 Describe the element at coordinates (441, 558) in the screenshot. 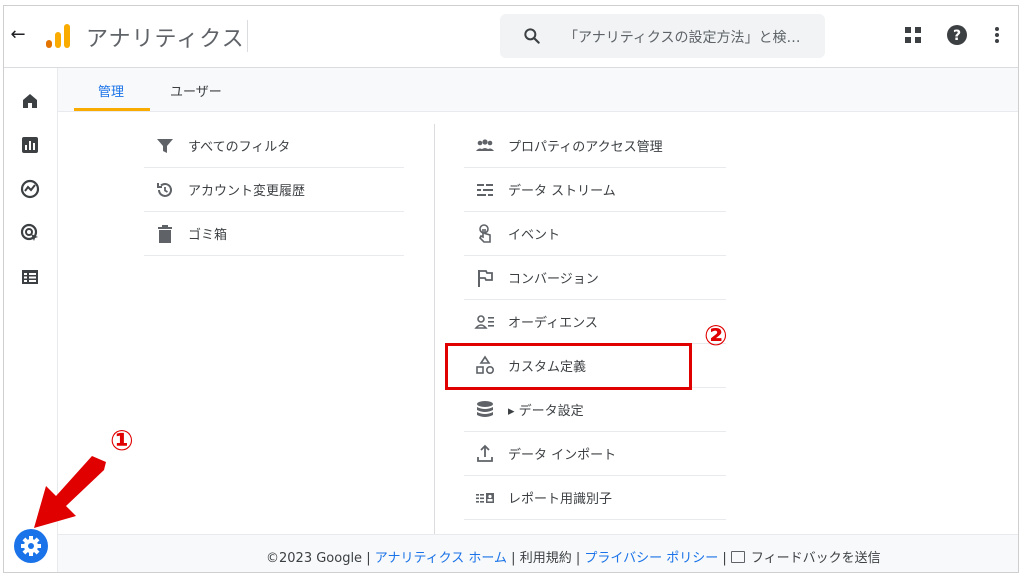

I see `analytics-home-link: アナリティクス ホーム` at that location.